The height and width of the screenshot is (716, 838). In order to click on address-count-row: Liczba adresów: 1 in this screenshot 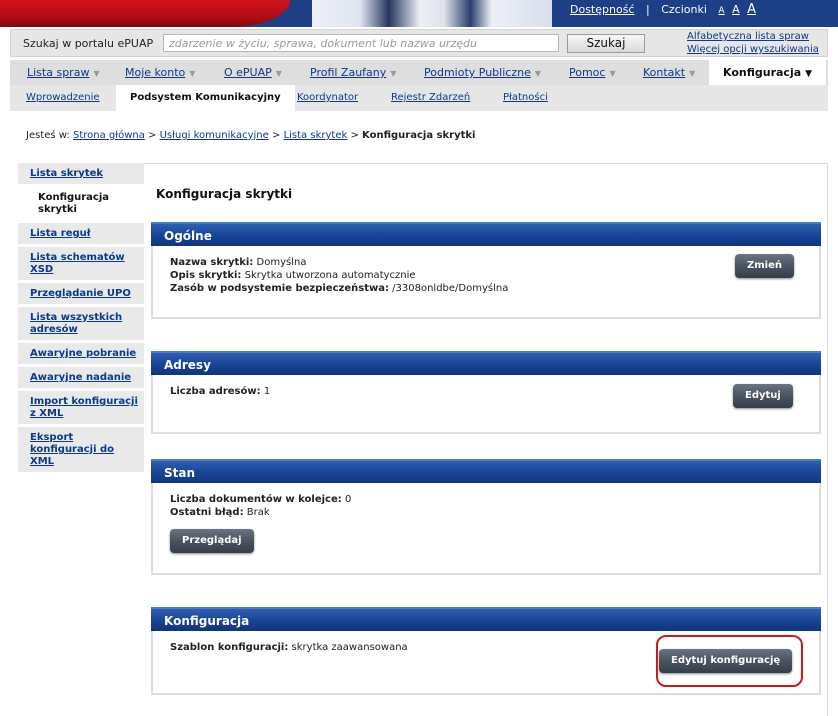, I will do `click(486, 391)`.